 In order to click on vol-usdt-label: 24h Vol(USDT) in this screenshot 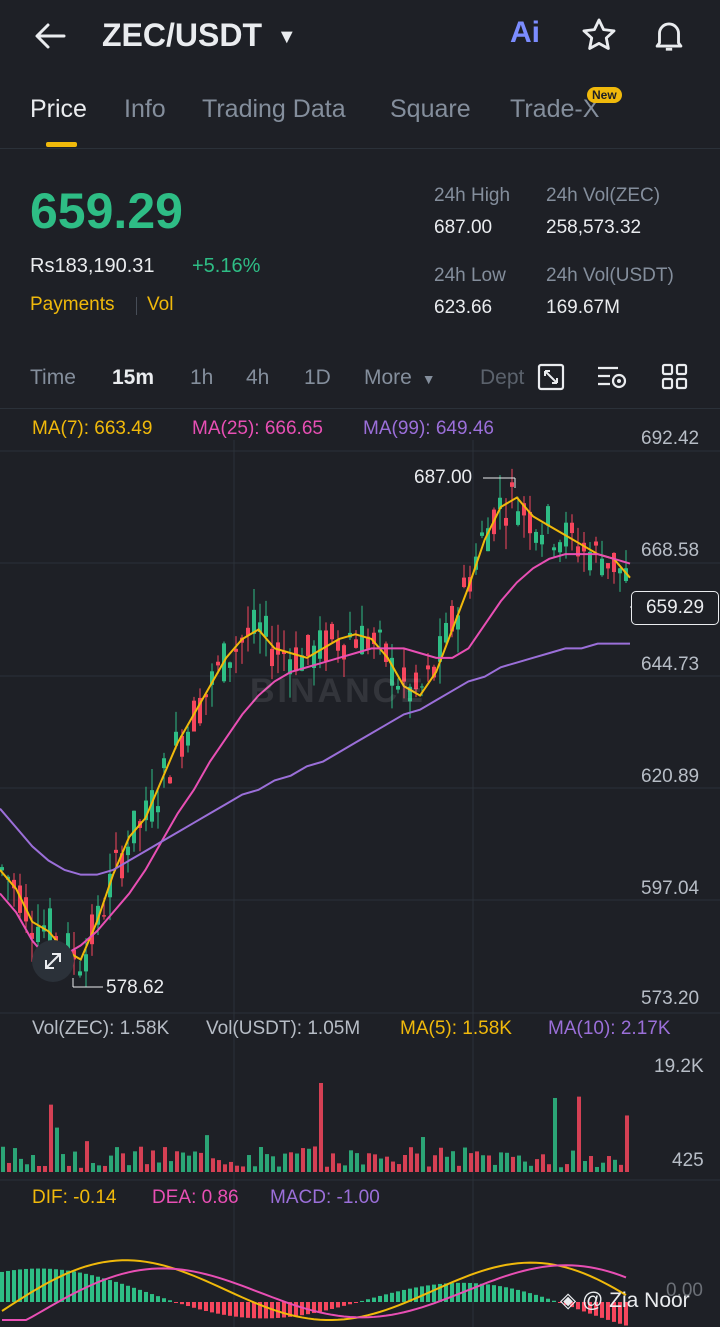, I will do `click(610, 275)`.